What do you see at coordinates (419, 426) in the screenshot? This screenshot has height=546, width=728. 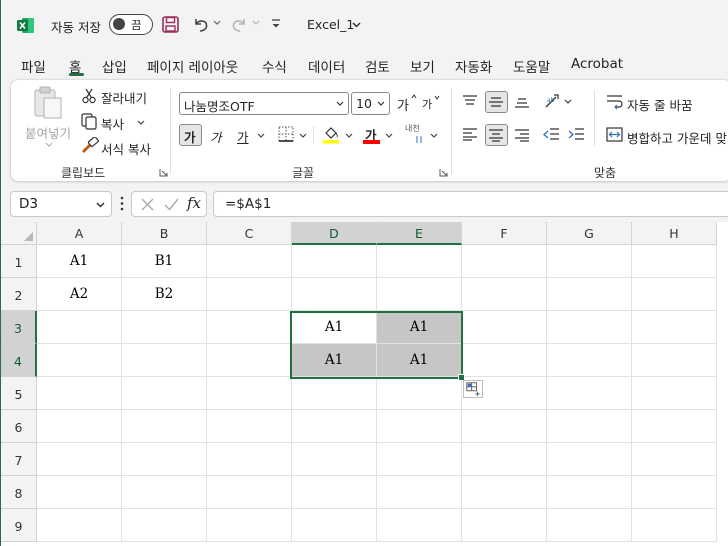 I see `cell-e6` at bounding box center [419, 426].